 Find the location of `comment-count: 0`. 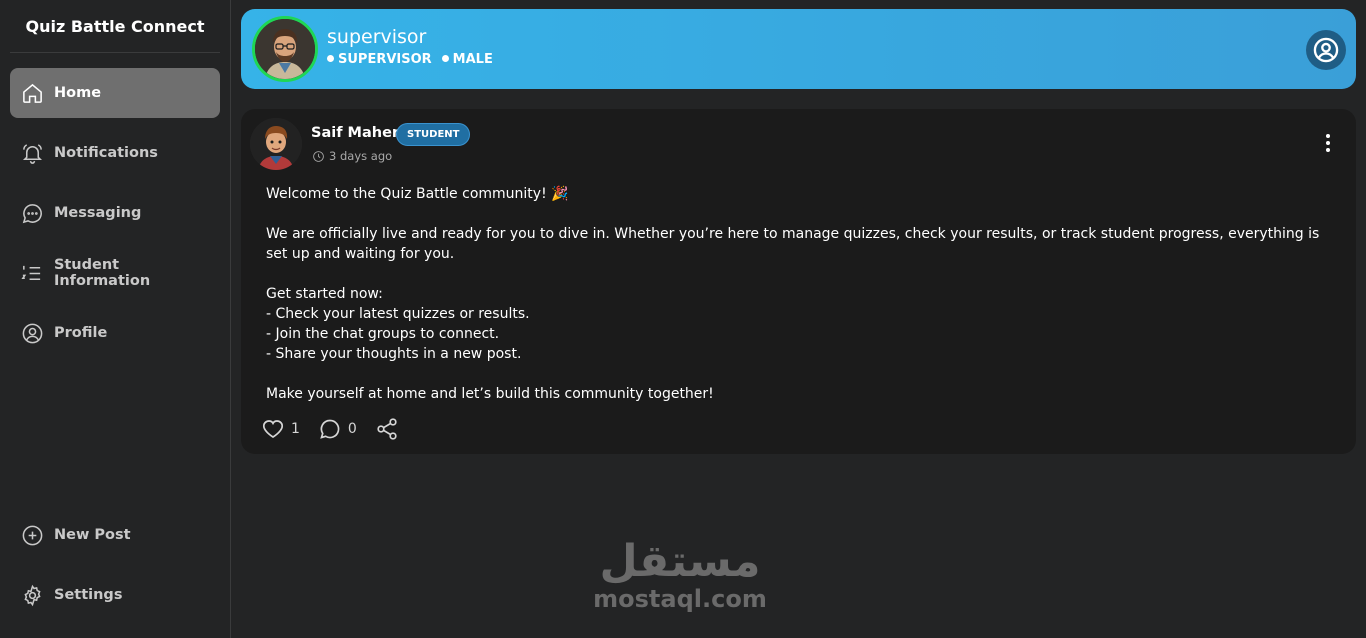

comment-count: 0 is located at coordinates (352, 429).